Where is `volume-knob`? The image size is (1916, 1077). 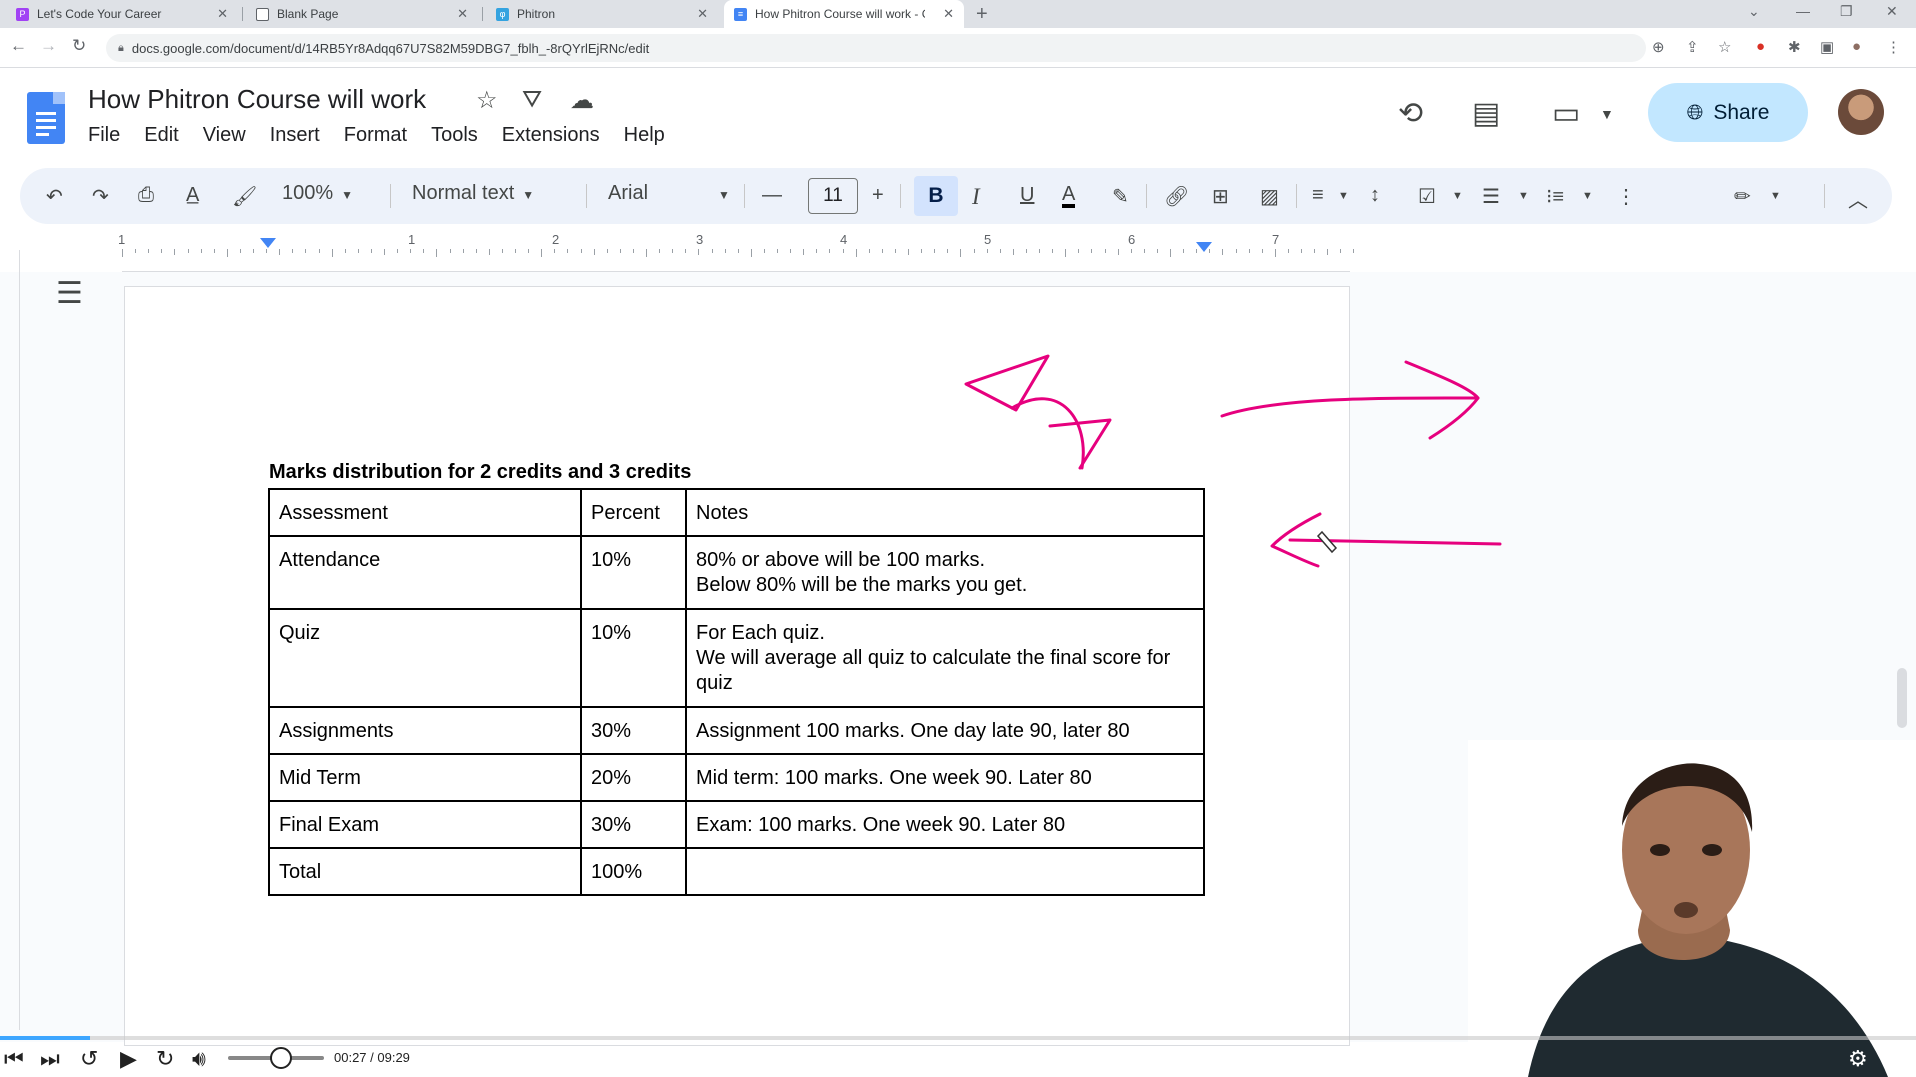
volume-knob is located at coordinates (280, 1058).